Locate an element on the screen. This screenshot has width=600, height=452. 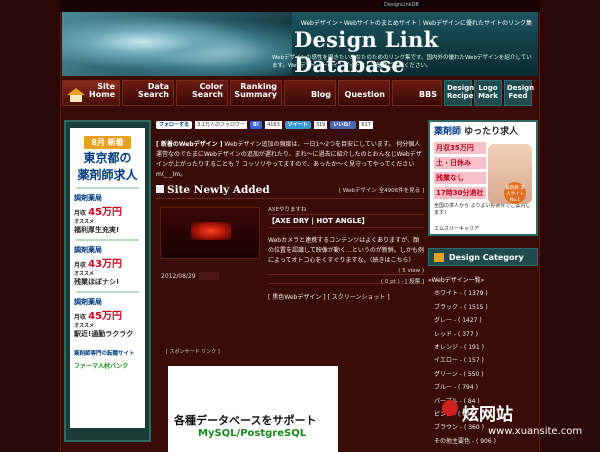
shop-highlight: 駅近!通勤ラクラク is located at coordinates (104, 334).